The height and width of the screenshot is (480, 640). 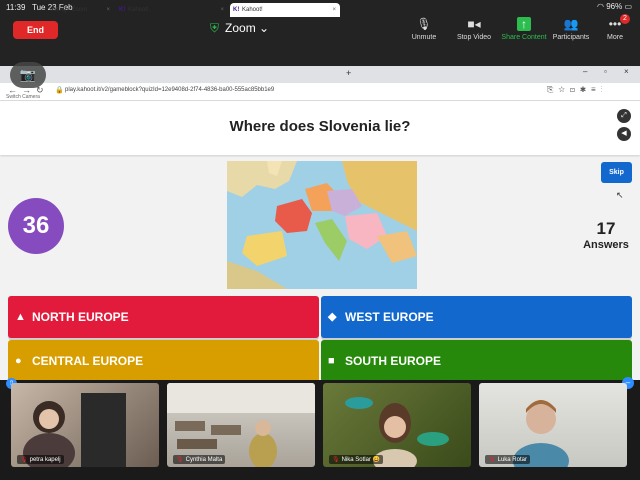 What do you see at coordinates (76, 10) in the screenshot?
I see `tab-zoom-meeting: eeting - Zoom ×` at bounding box center [76, 10].